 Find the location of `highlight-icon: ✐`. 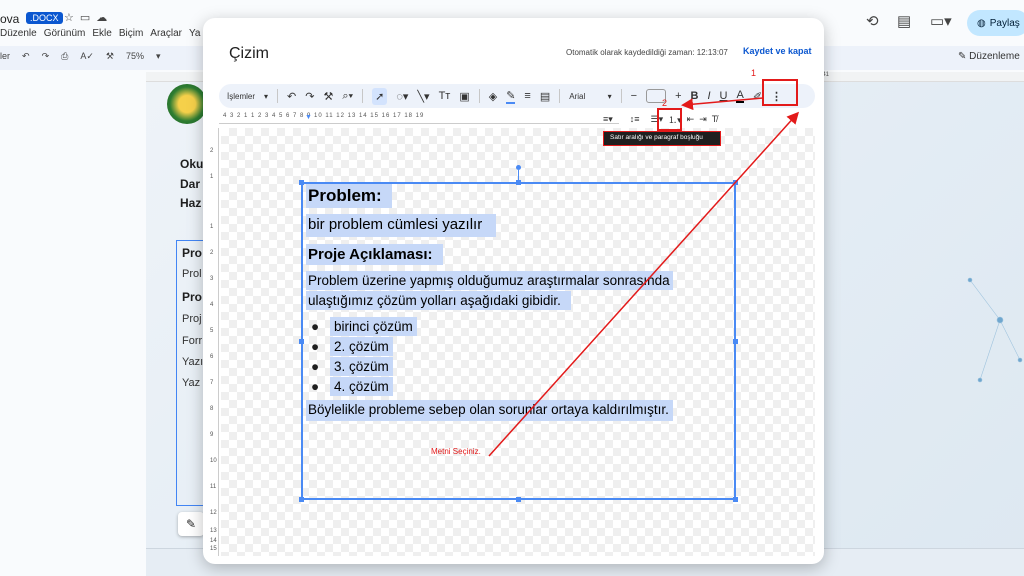

highlight-icon: ✐ is located at coordinates (757, 96).